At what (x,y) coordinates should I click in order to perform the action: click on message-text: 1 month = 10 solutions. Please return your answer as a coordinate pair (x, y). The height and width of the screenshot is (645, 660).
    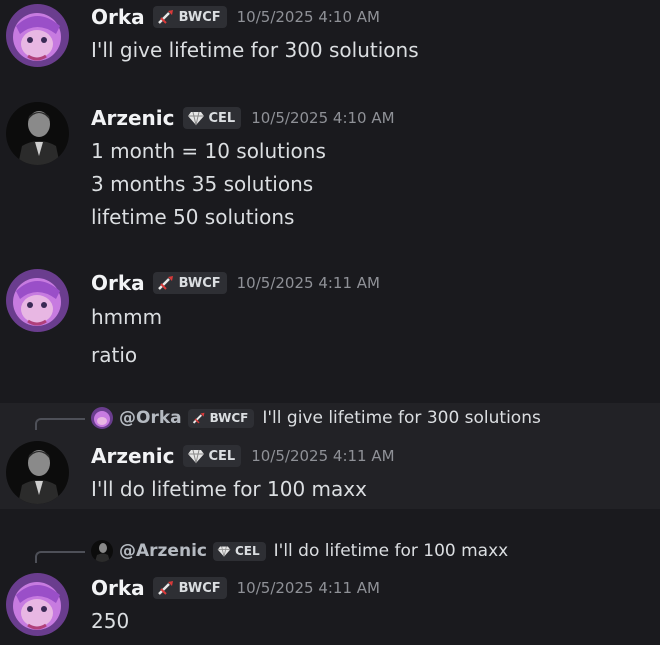
    Looking at the image, I should click on (208, 151).